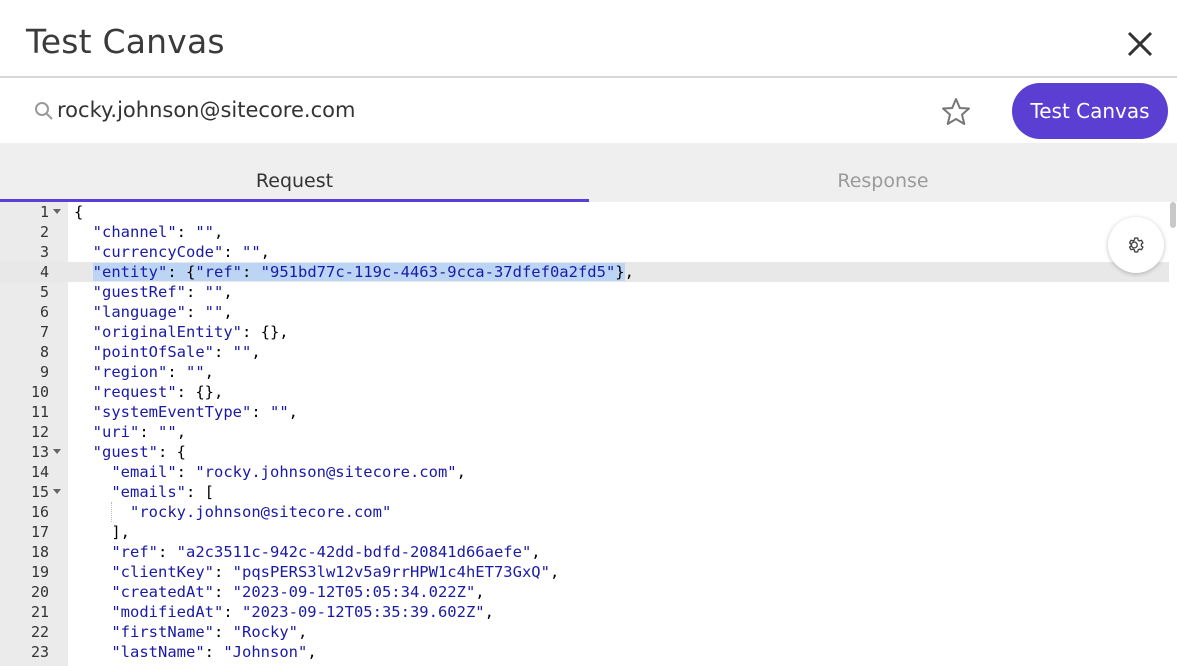 This screenshot has height=666, width=1177. Describe the element at coordinates (39, 612) in the screenshot. I see `line-number: 21` at that location.